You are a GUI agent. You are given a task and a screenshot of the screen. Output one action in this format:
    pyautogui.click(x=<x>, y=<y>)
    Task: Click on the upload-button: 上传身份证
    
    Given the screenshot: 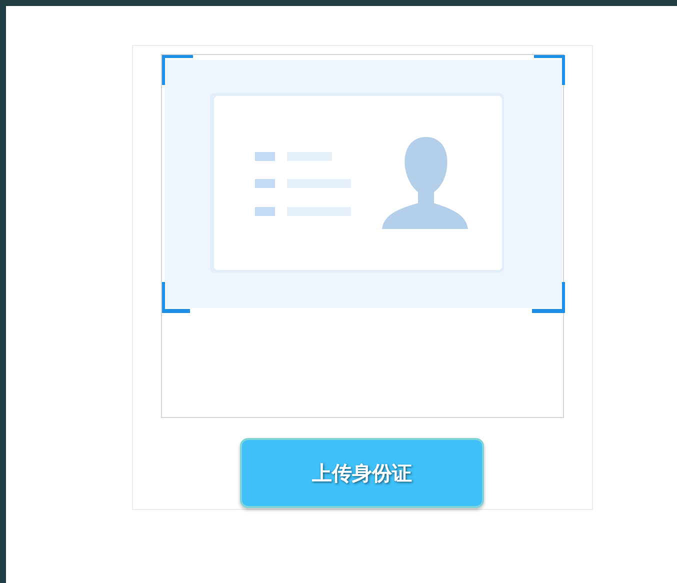 What is the action you would take?
    pyautogui.click(x=362, y=473)
    